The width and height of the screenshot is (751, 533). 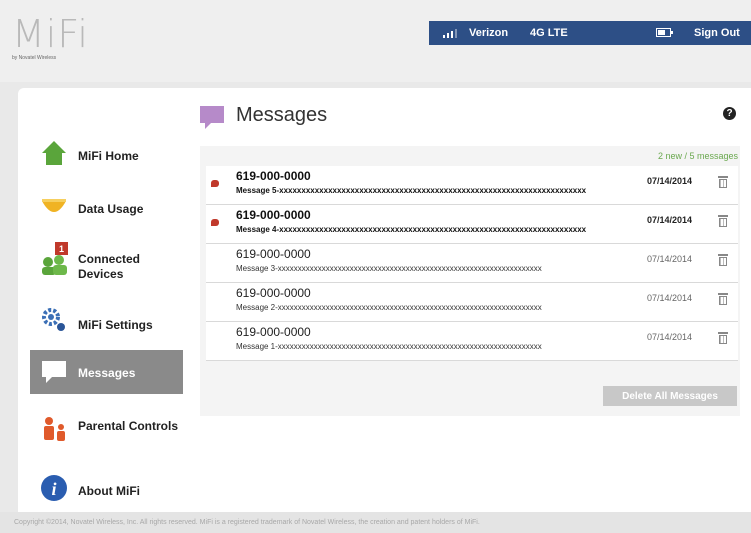 I want to click on page-title: Messages, so click(x=282, y=115).